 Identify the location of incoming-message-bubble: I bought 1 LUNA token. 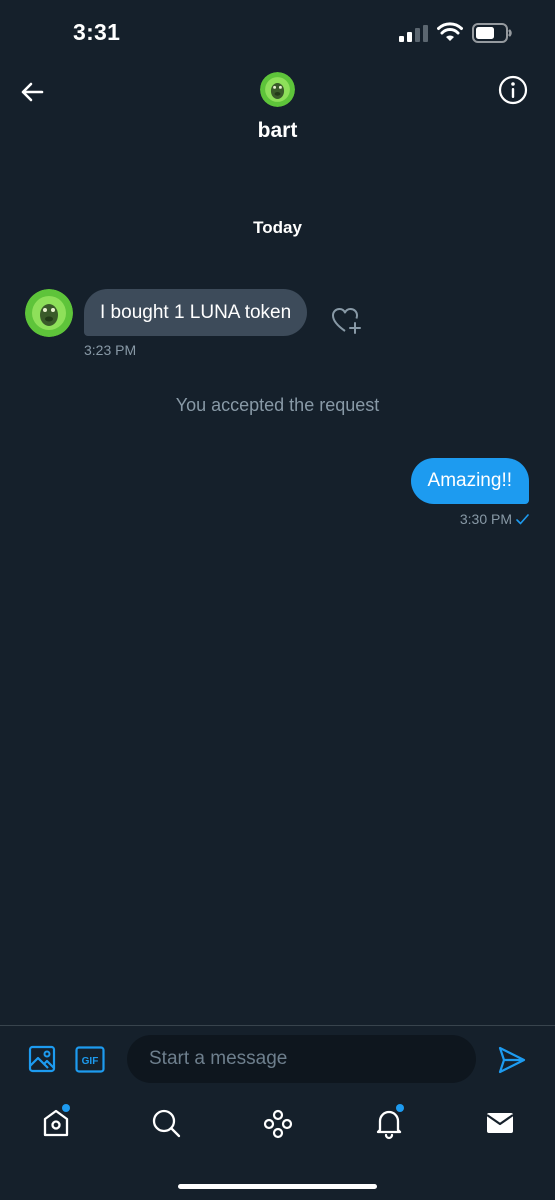
(196, 312).